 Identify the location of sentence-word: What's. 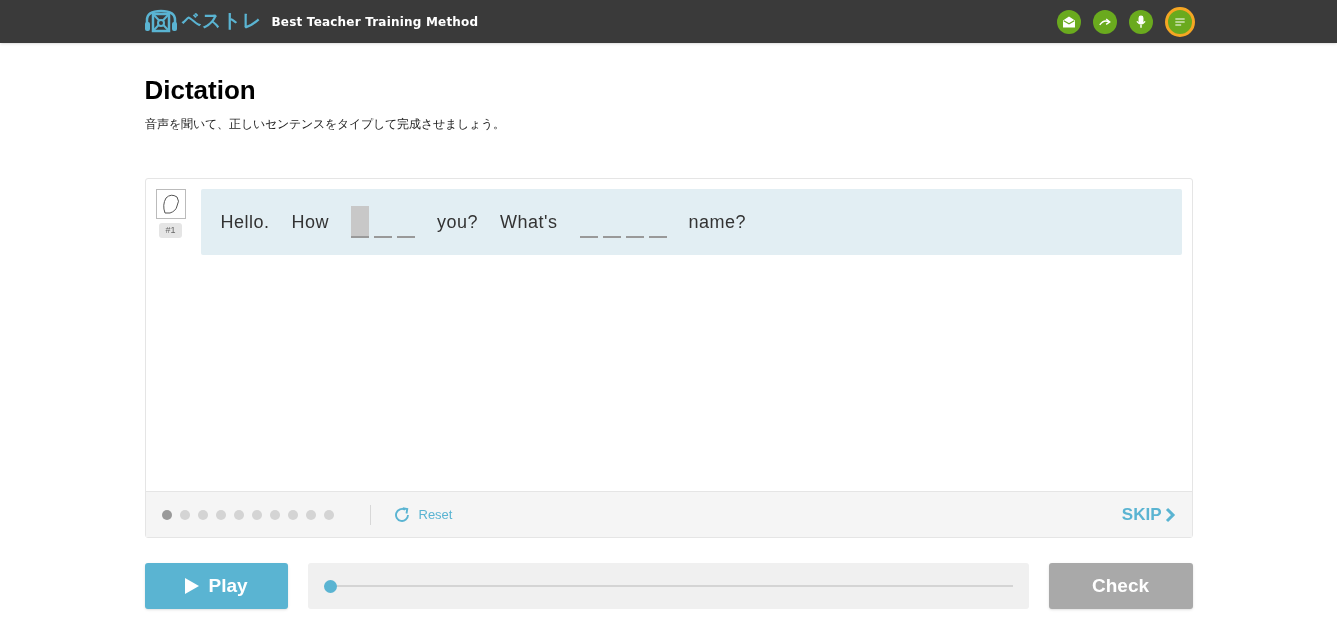
(529, 222).